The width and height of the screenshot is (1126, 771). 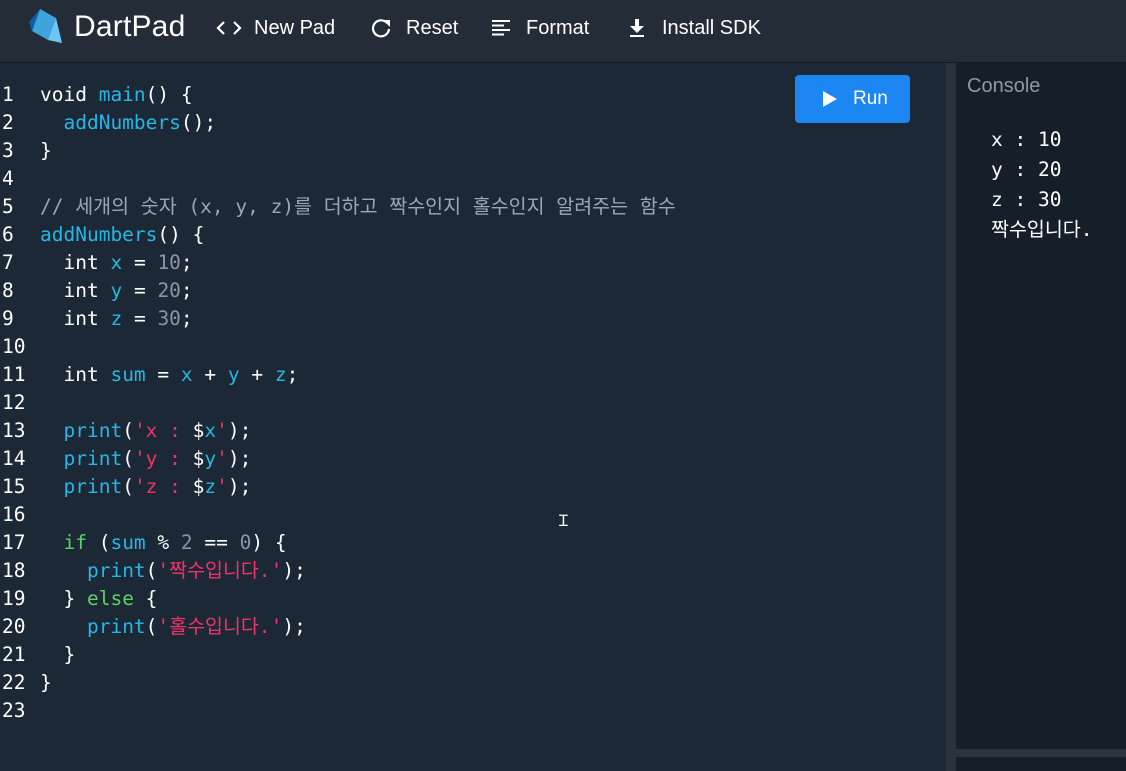 What do you see at coordinates (852, 99) in the screenshot?
I see `run-button: Run` at bounding box center [852, 99].